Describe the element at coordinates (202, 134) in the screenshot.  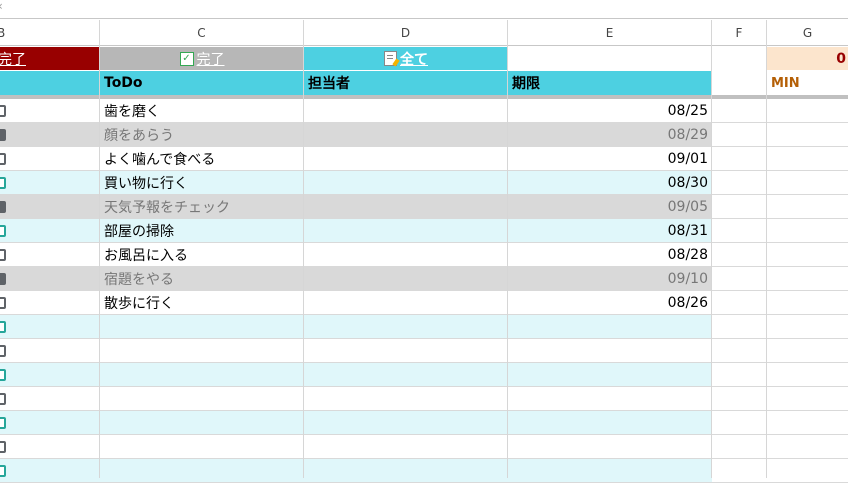
I see `todo-cell: 顔をあらう` at that location.